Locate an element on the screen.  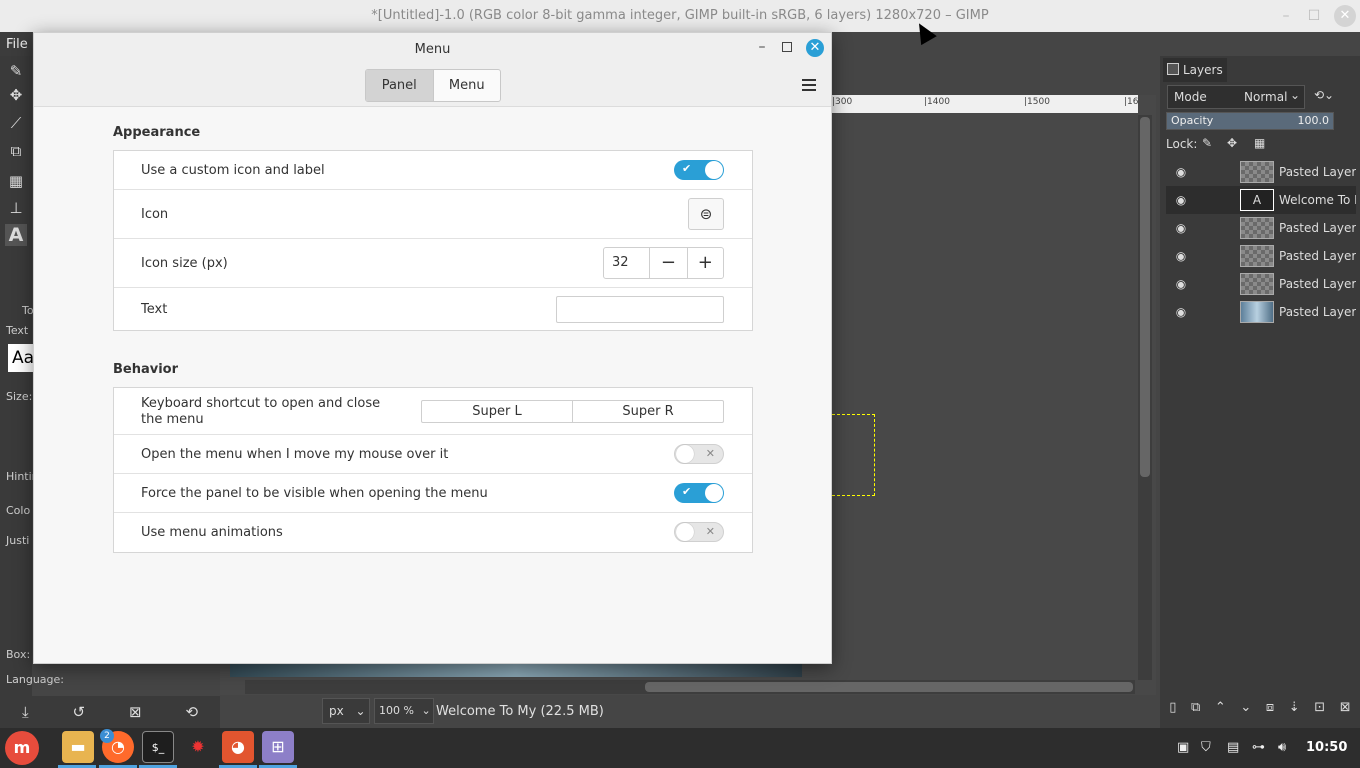
zoom-select: 100 % ⌄ is located at coordinates (404, 711).